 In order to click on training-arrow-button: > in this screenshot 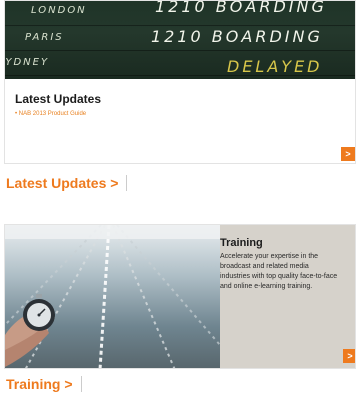, I will do `click(349, 356)`.